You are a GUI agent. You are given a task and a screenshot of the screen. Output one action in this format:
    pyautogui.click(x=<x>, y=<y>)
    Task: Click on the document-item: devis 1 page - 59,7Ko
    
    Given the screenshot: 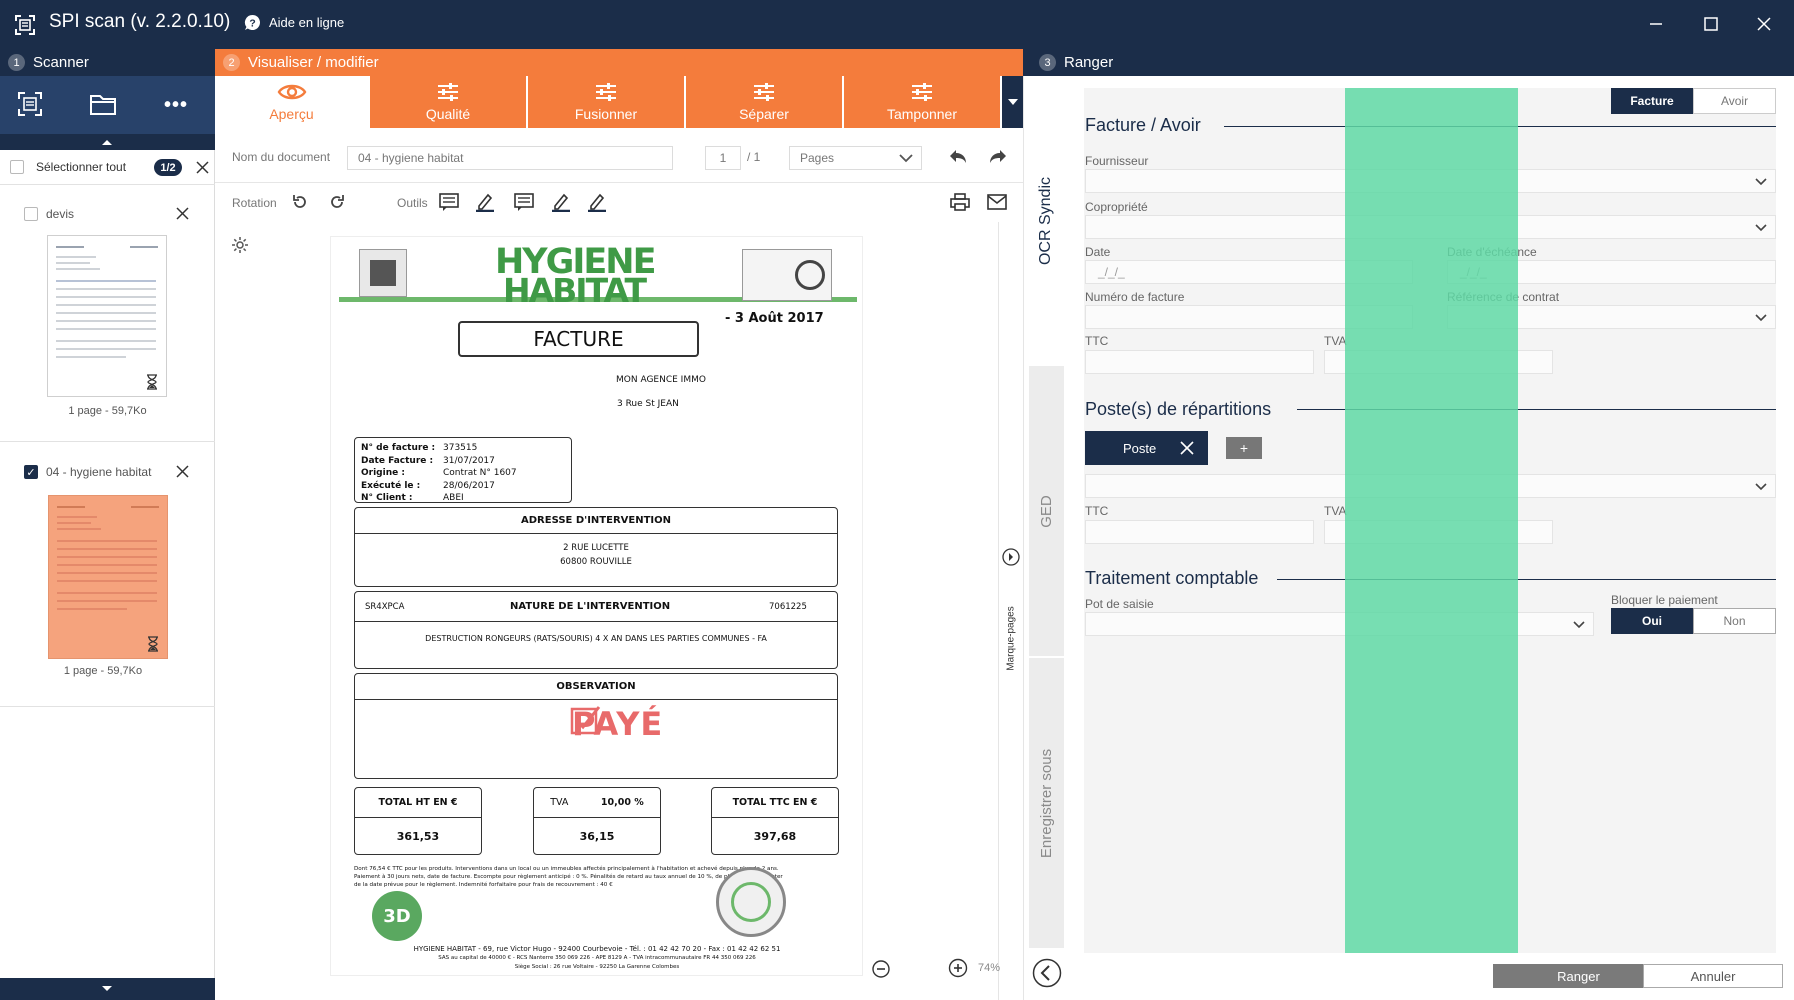 What is the action you would take?
    pyautogui.click(x=107, y=313)
    